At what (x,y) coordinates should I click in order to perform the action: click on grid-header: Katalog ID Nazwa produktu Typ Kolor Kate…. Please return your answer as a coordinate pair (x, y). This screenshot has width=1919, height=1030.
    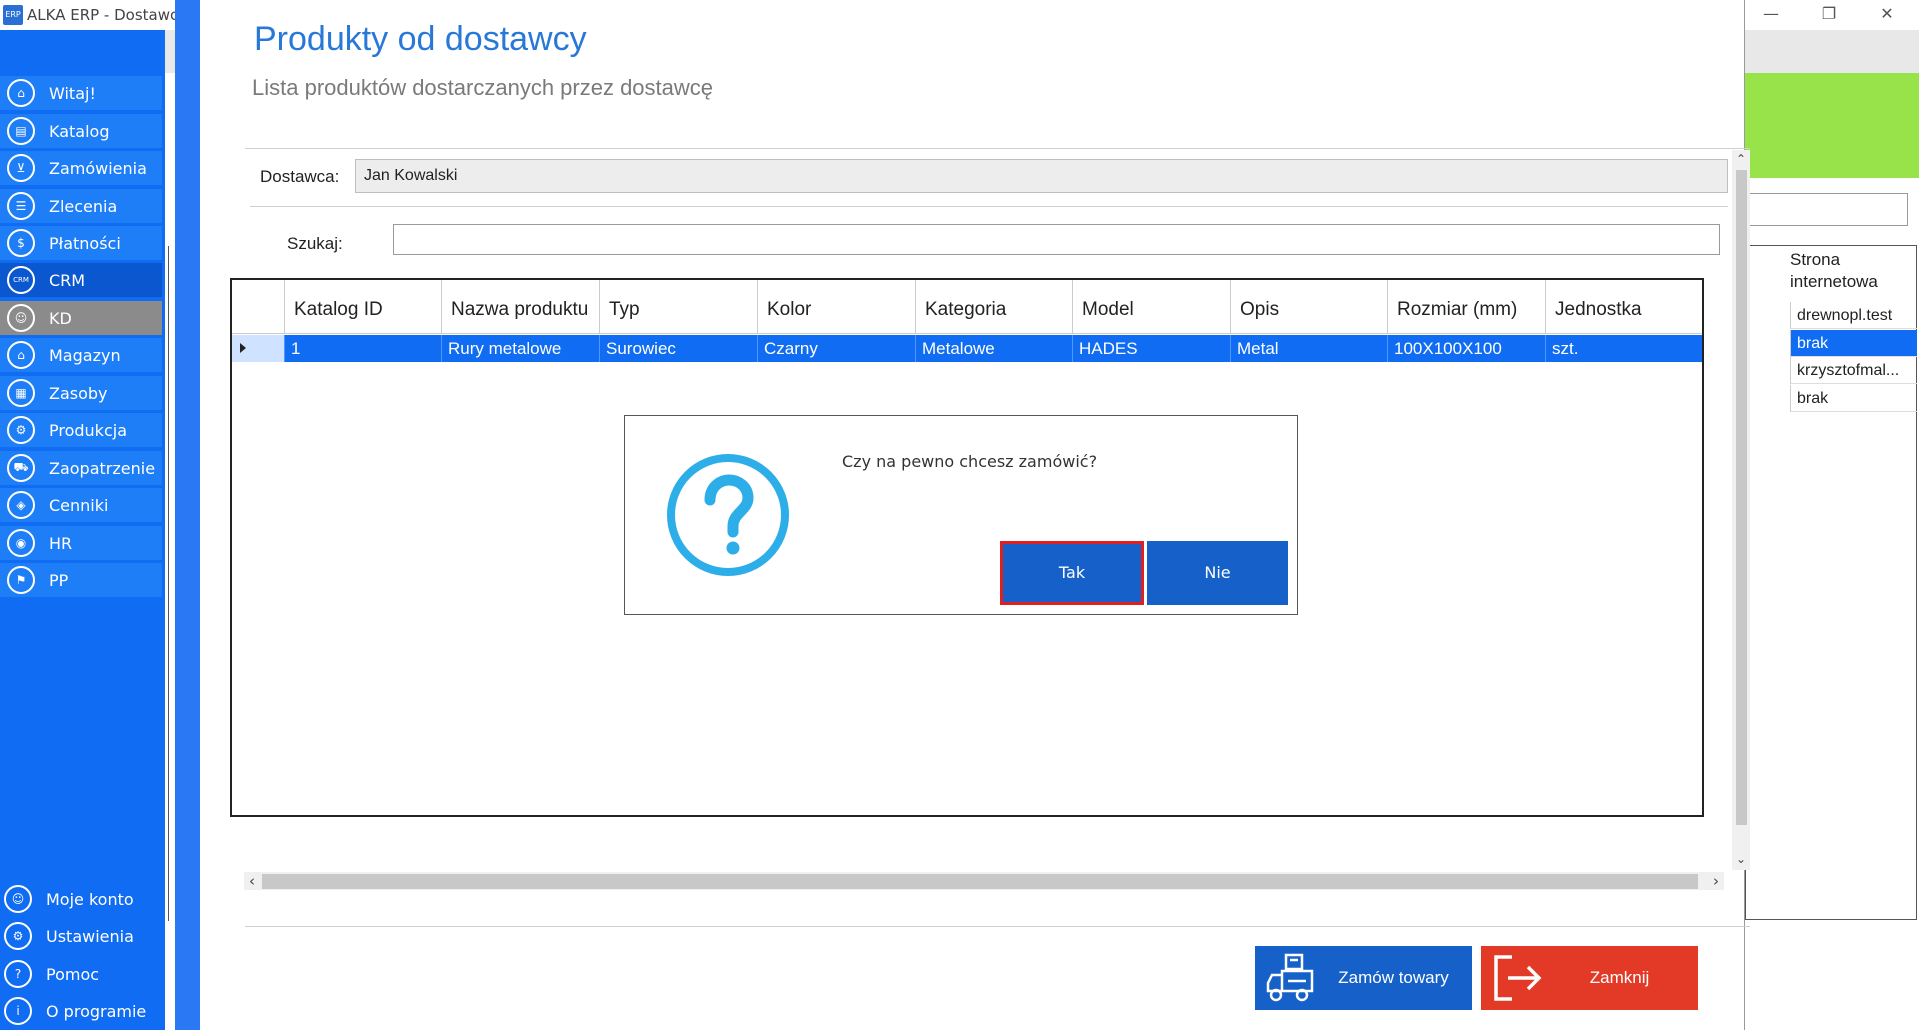
    Looking at the image, I should click on (967, 307).